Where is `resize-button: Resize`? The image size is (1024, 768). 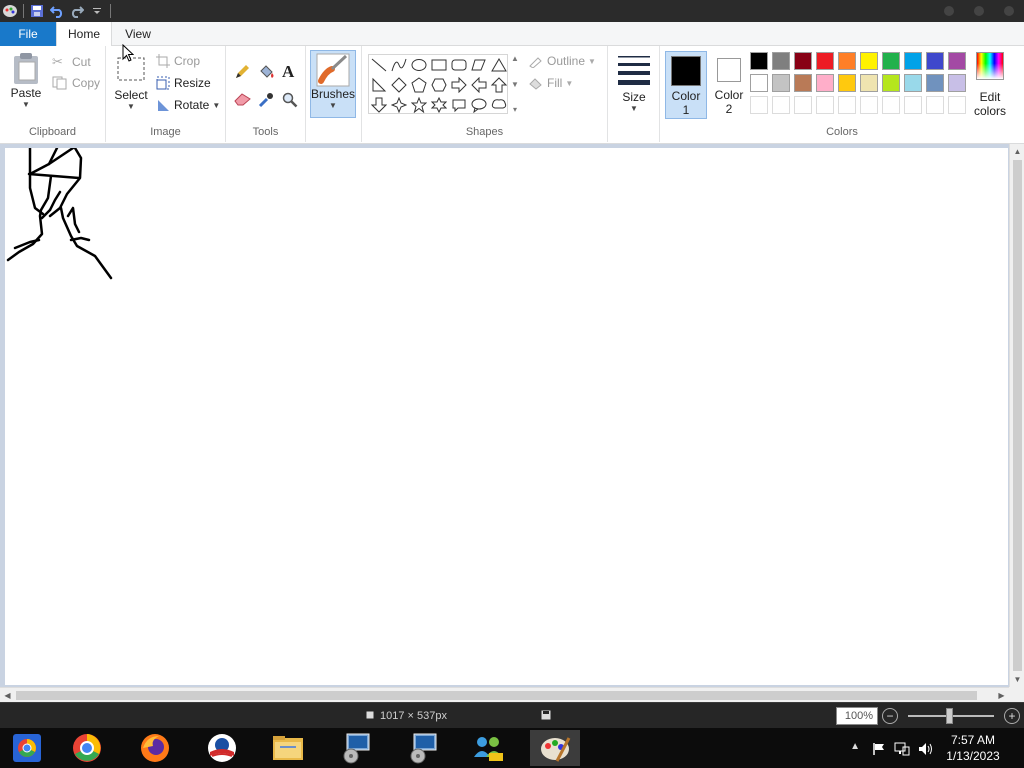 resize-button: Resize is located at coordinates (183, 83).